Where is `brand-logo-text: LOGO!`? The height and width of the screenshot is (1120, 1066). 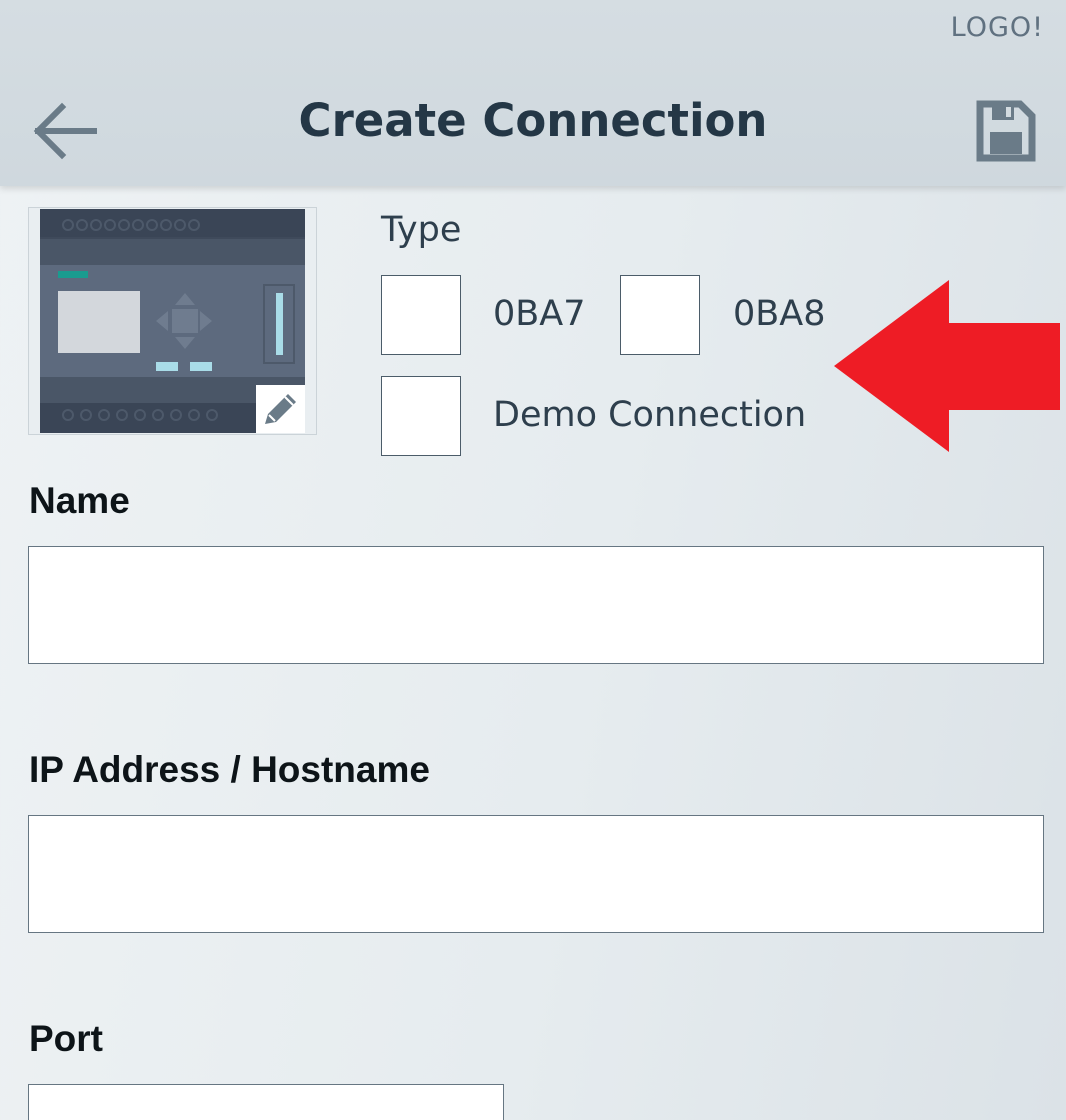
brand-logo-text: LOGO! is located at coordinates (997, 27).